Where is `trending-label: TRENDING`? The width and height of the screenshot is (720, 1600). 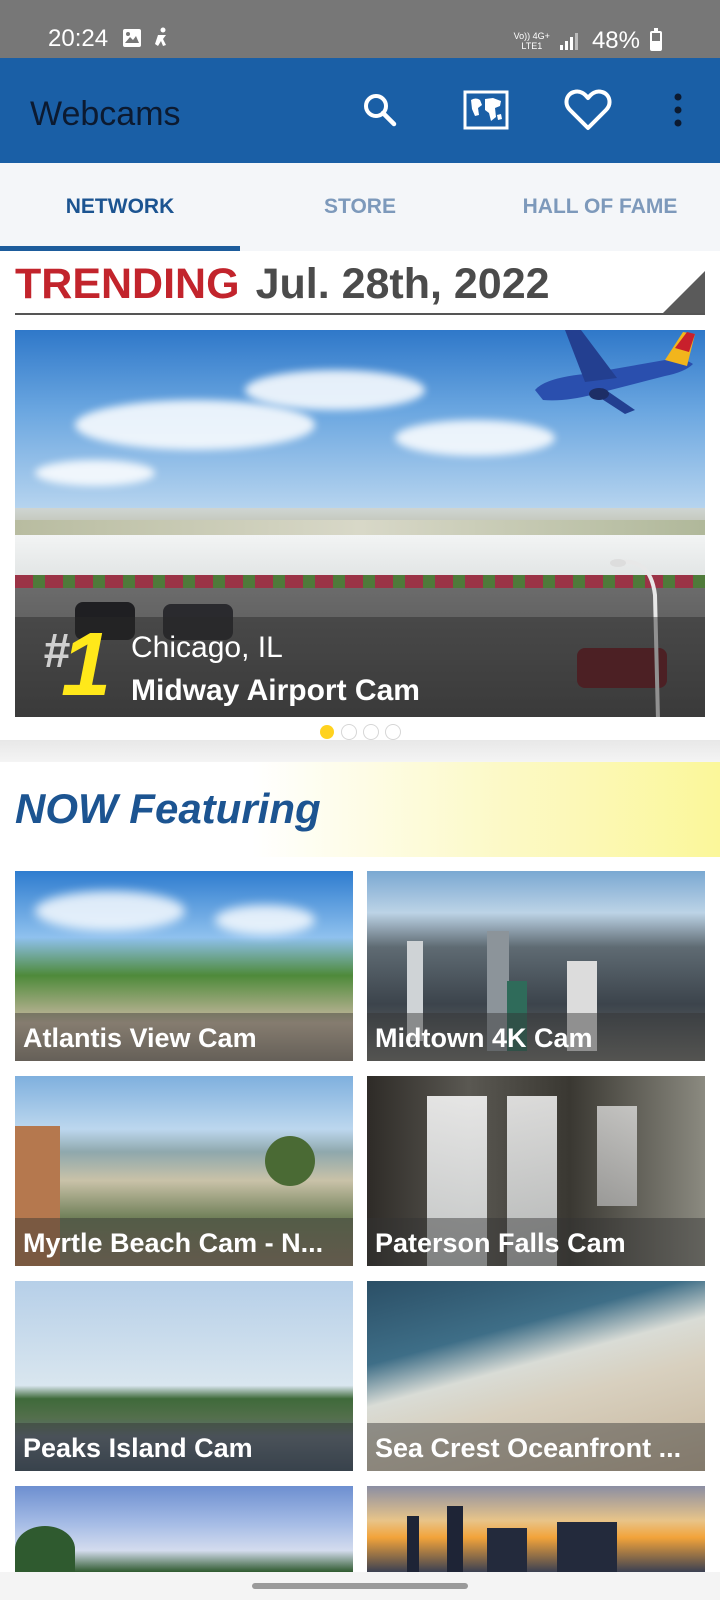 trending-label: TRENDING is located at coordinates (127, 284).